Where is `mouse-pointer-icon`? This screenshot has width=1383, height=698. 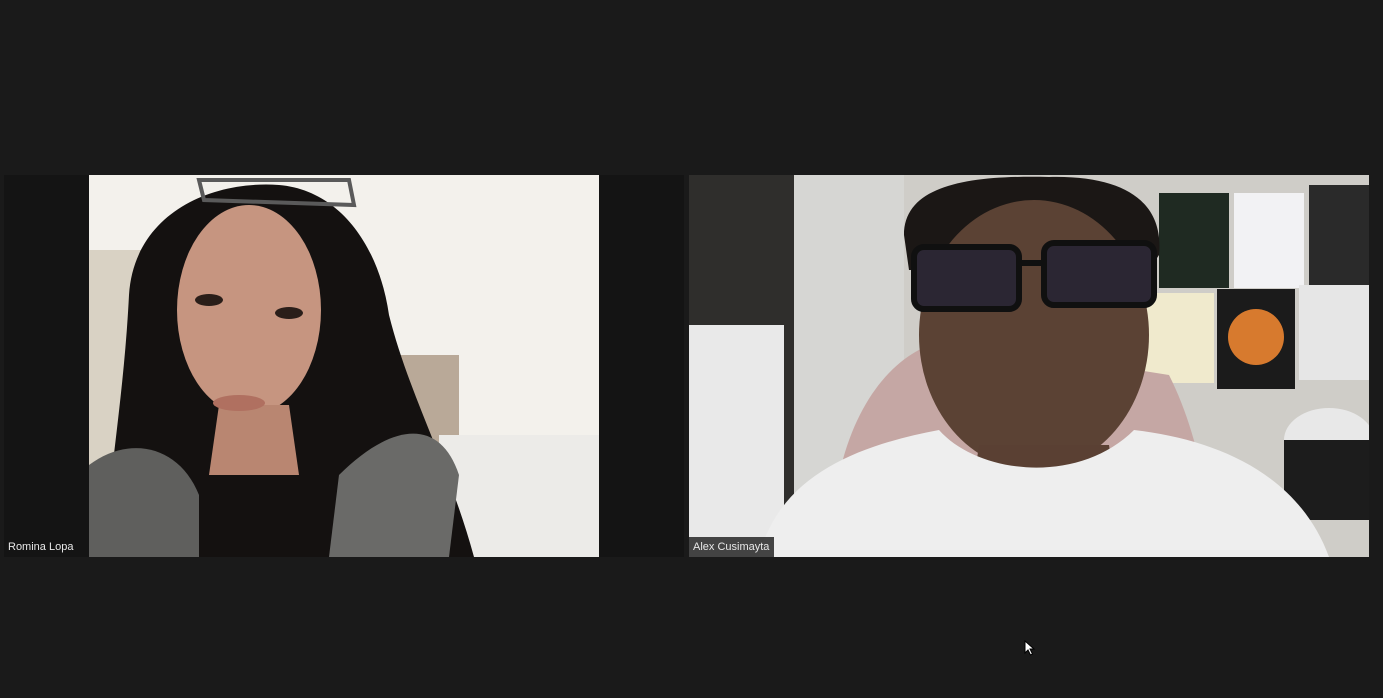 mouse-pointer-icon is located at coordinates (1030, 648).